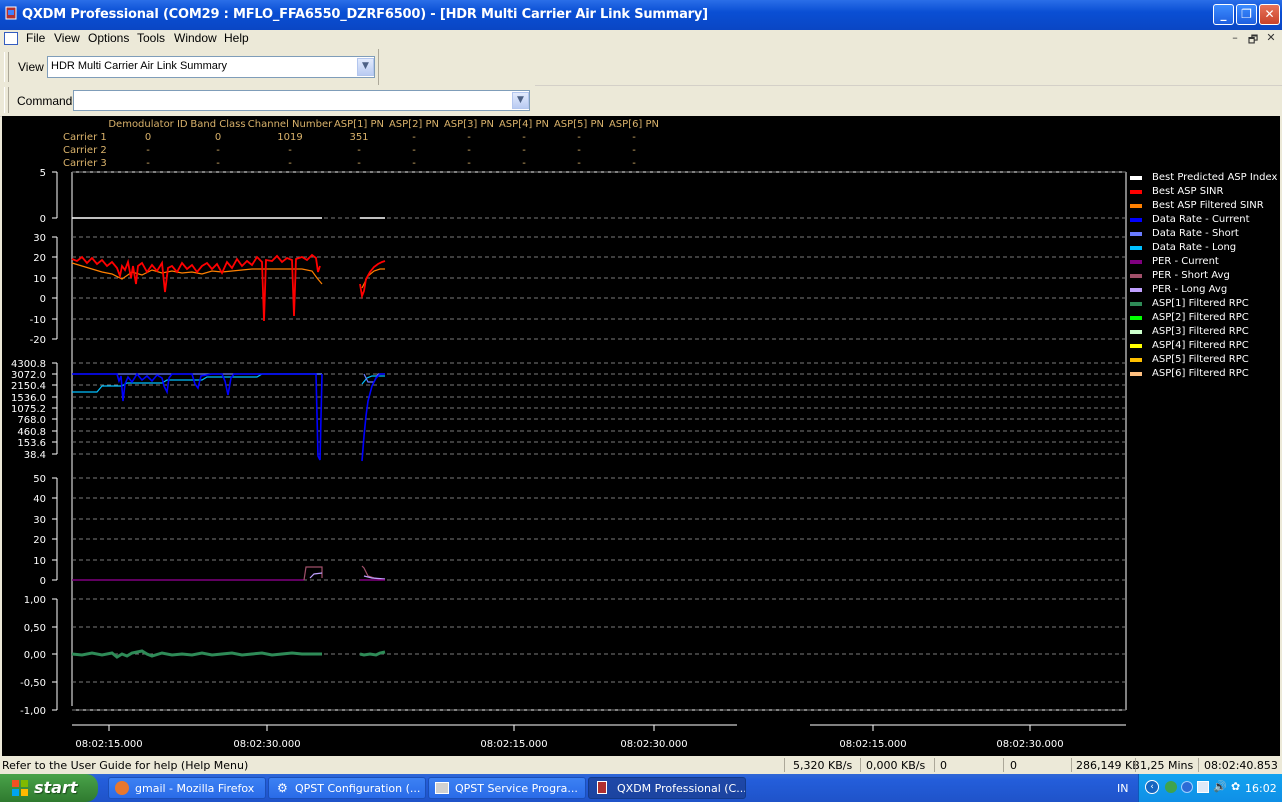  I want to click on menu-view: View, so click(67, 38).